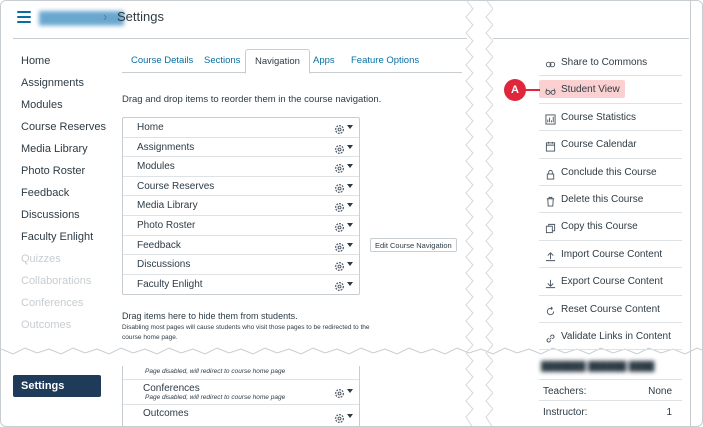  Describe the element at coordinates (599, 145) in the screenshot. I see `sidebar-item-label: Course Calendar` at that location.